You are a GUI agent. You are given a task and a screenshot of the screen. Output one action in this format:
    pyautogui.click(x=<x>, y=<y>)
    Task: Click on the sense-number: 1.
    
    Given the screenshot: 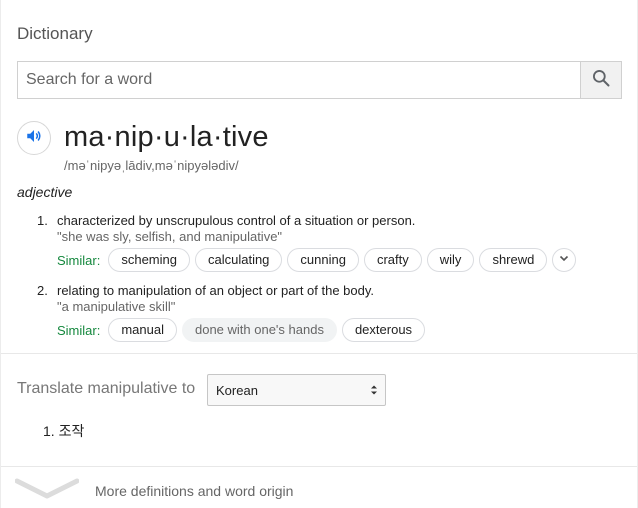 What is the action you would take?
    pyautogui.click(x=42, y=220)
    